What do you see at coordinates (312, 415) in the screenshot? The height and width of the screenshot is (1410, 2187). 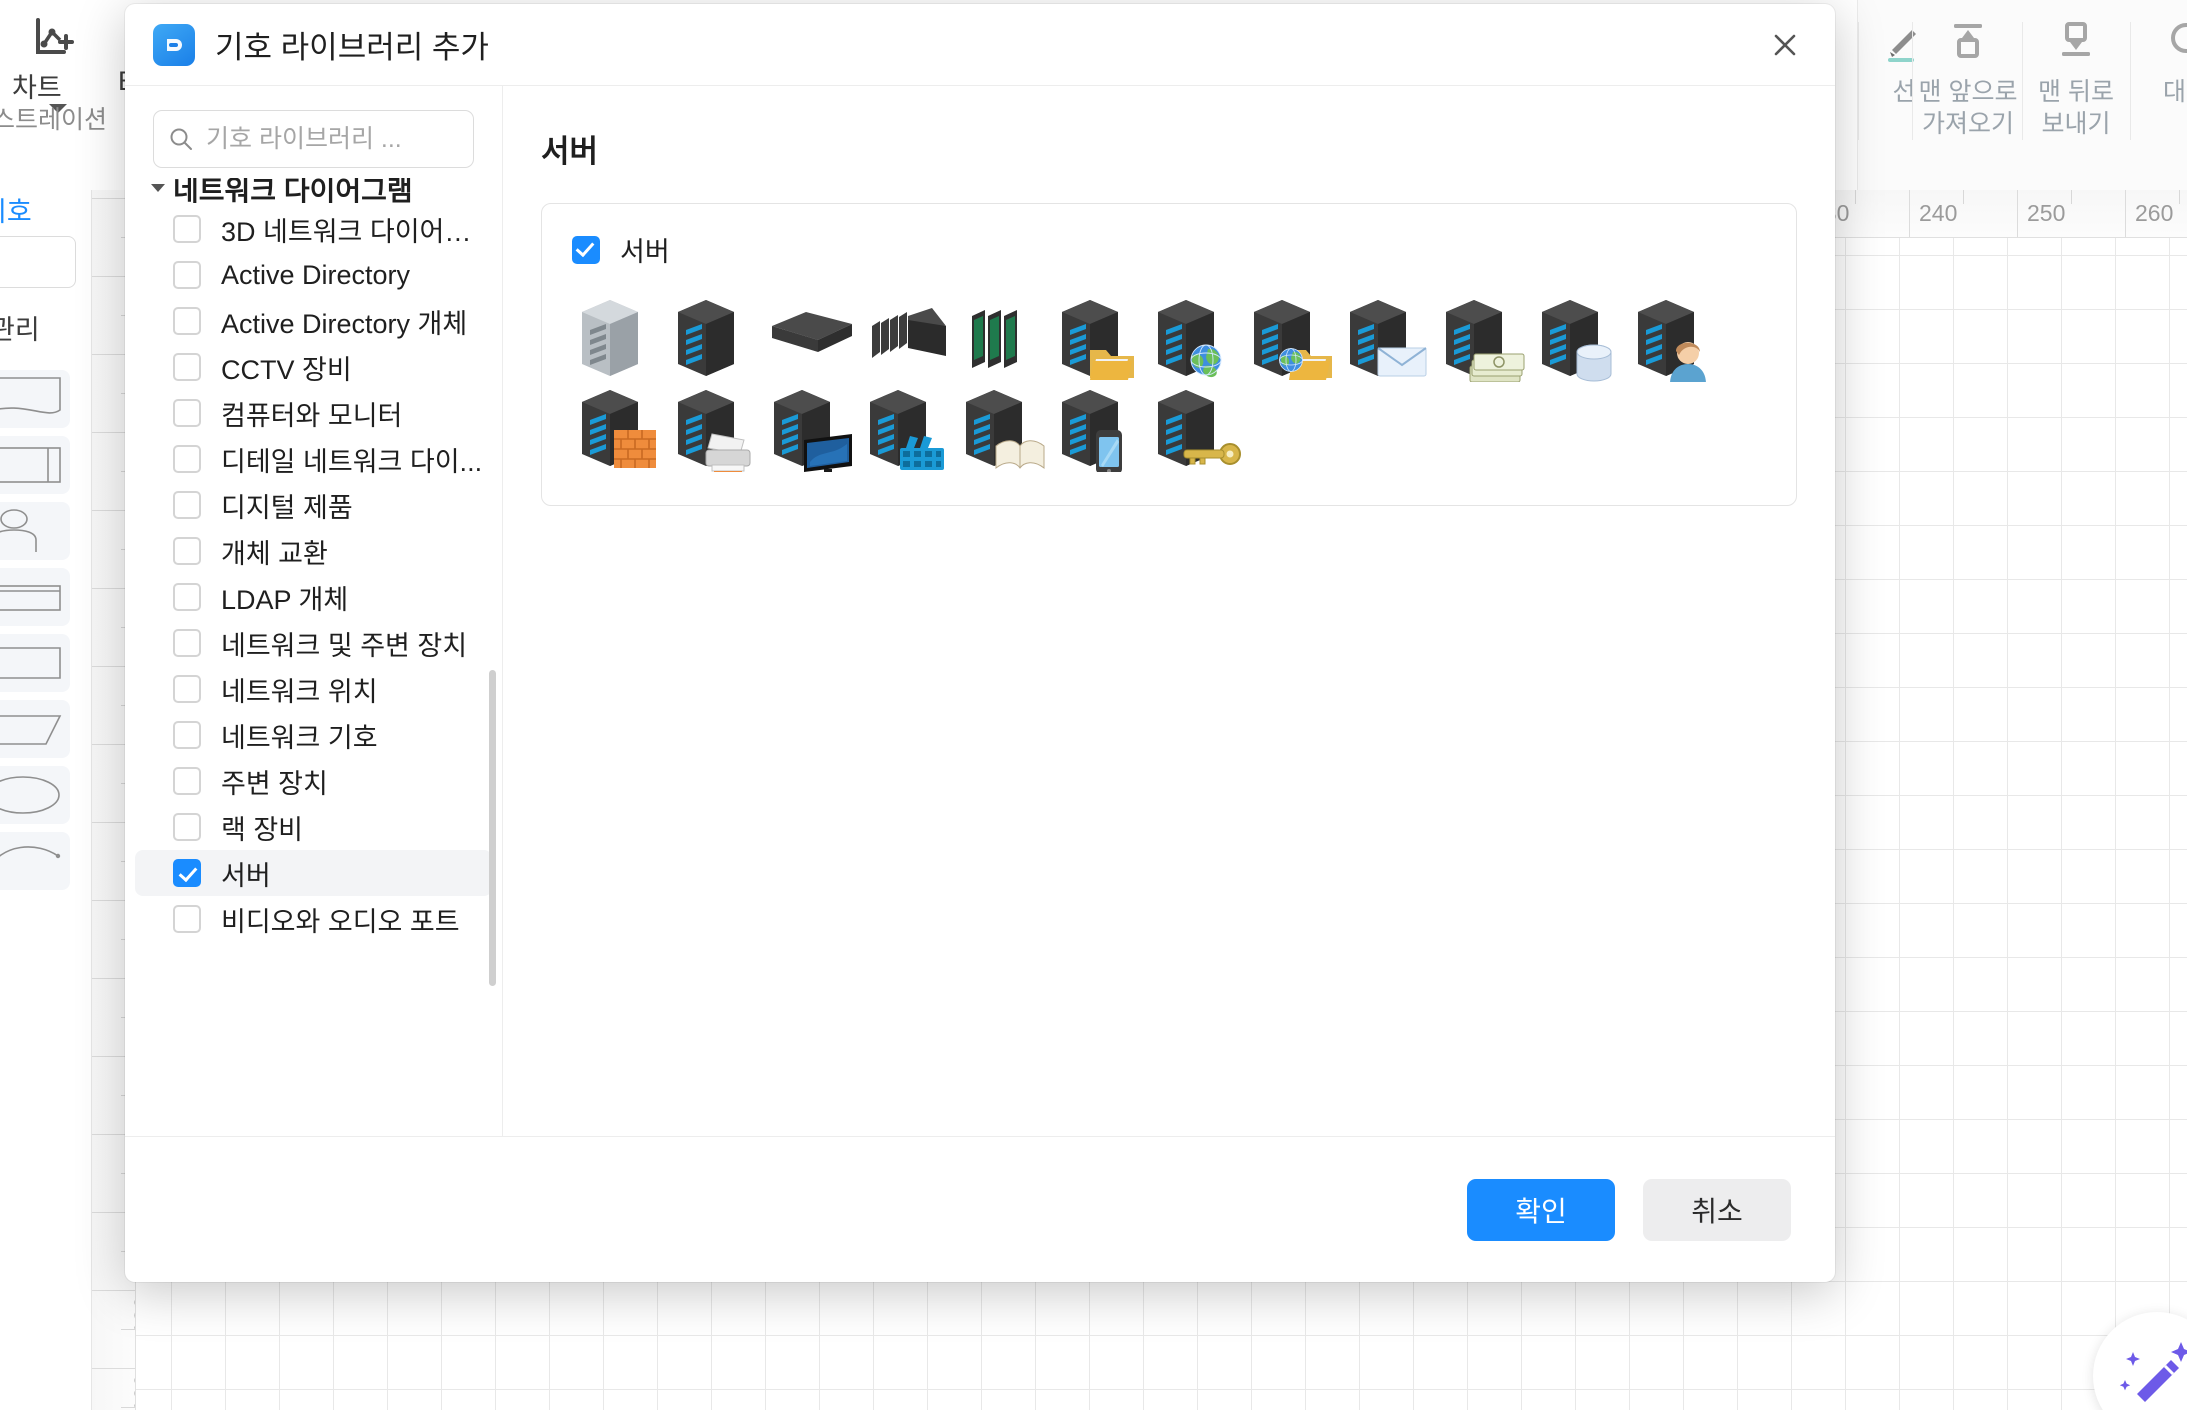 I see `category-label: 컴퓨터와 모니터` at bounding box center [312, 415].